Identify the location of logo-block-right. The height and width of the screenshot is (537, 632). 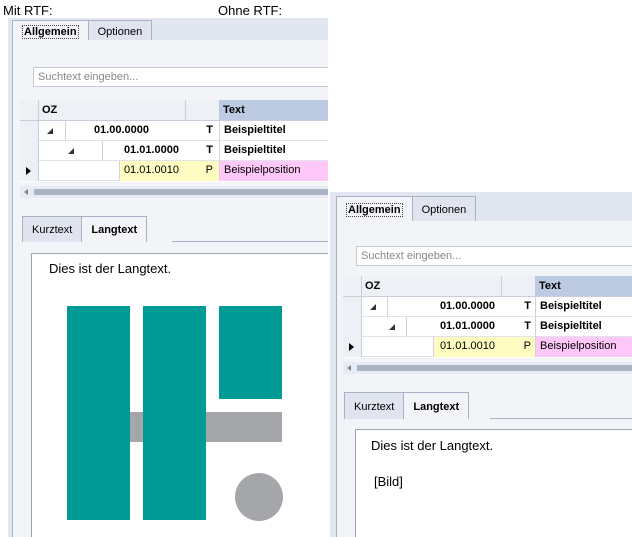
(250, 352).